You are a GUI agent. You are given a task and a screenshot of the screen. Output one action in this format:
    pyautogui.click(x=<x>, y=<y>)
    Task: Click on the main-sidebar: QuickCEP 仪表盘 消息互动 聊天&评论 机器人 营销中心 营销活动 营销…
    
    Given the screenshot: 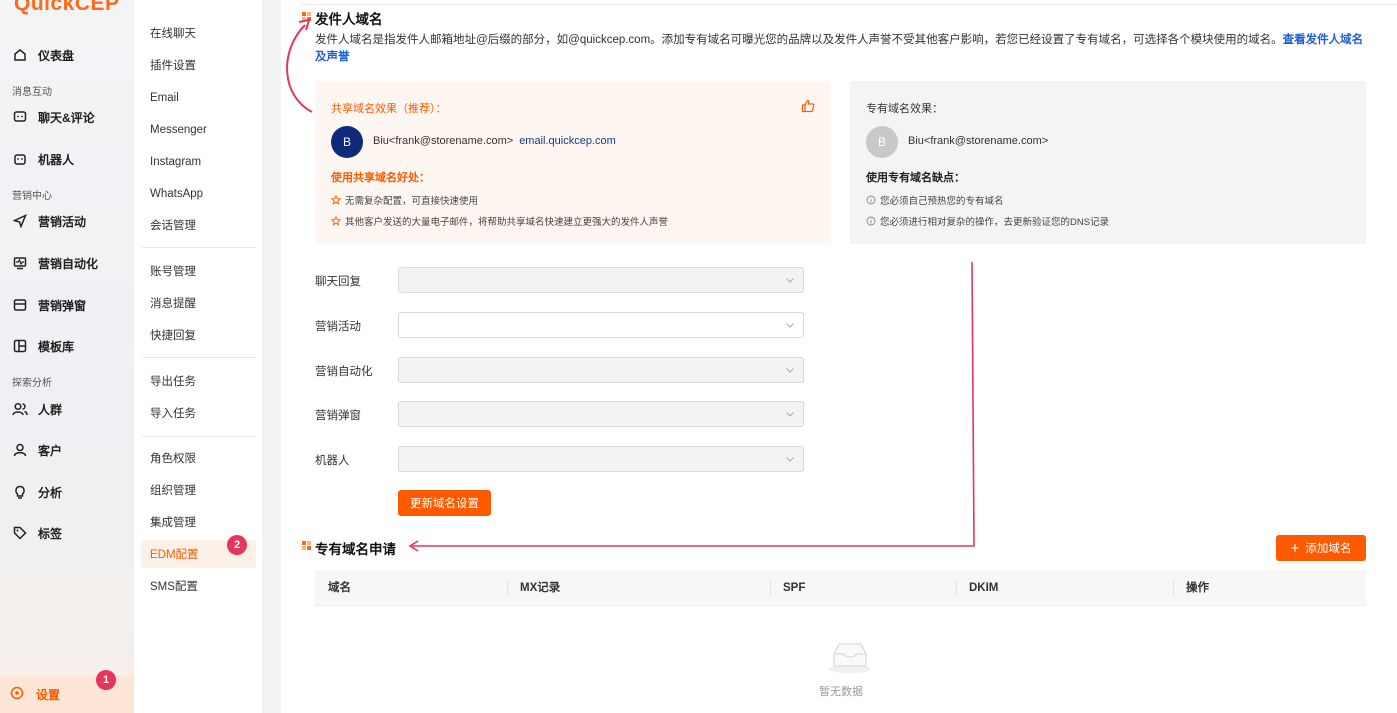 What is the action you would take?
    pyautogui.click(x=67, y=356)
    